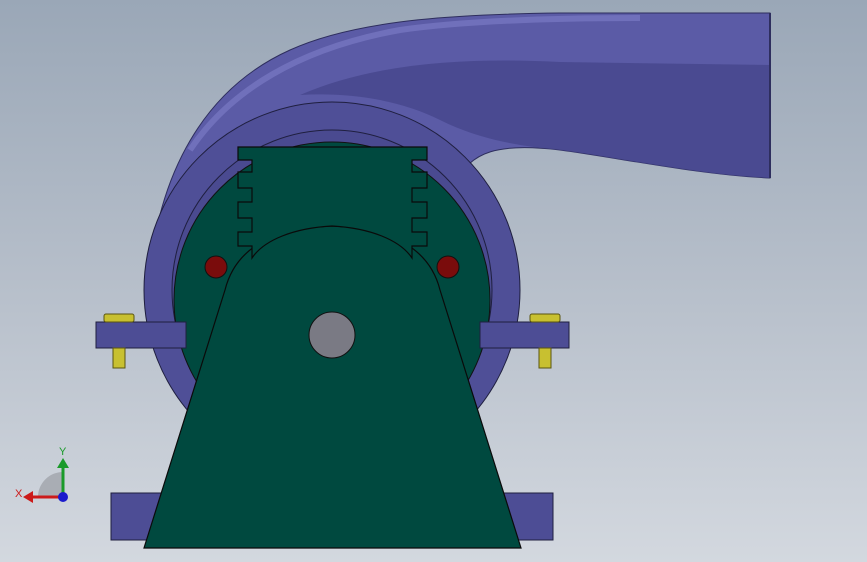  I want to click on triad-z-origin, so click(63, 497).